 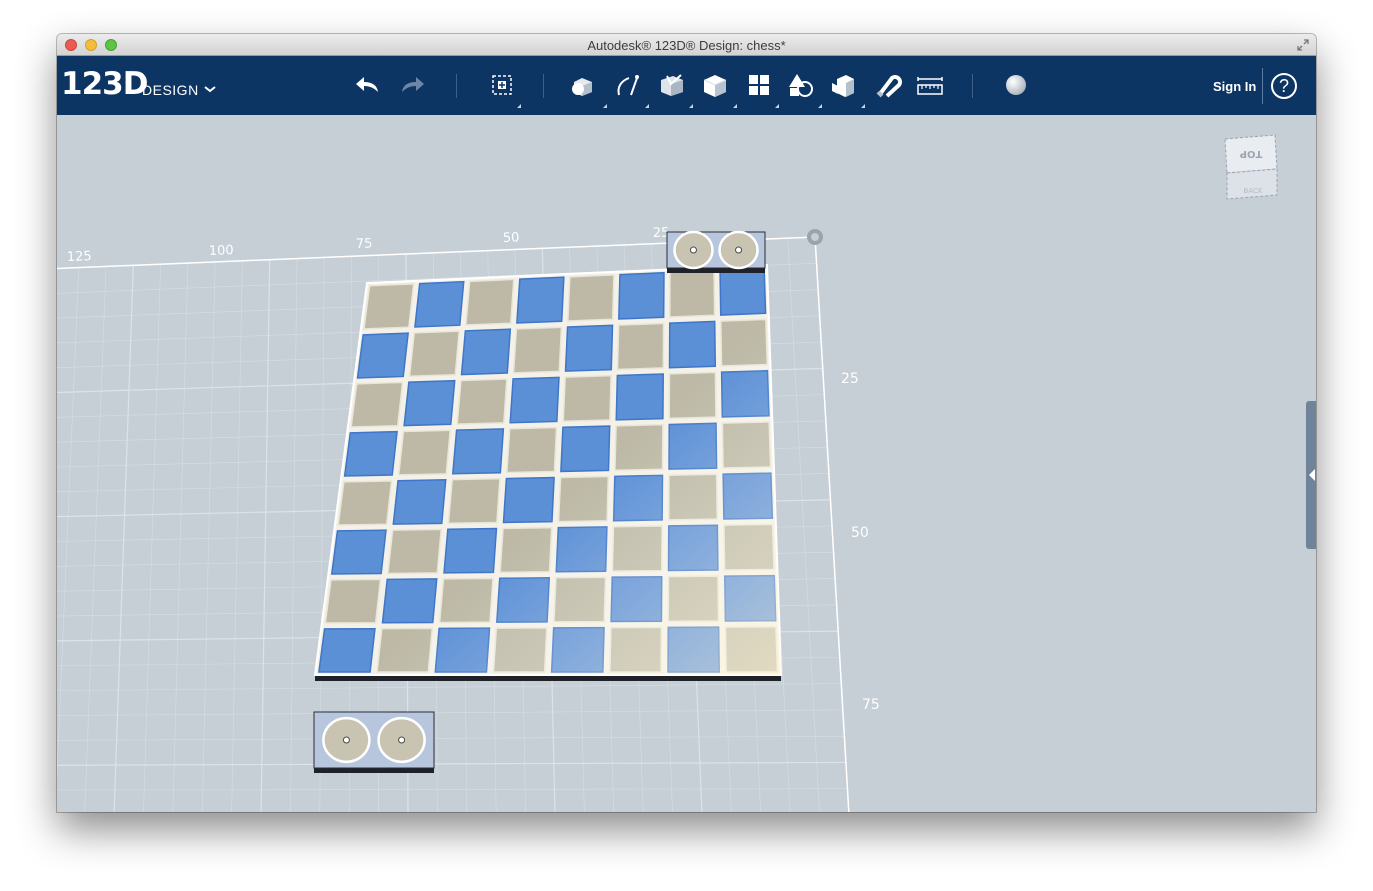 What do you see at coordinates (691, 106) in the screenshot?
I see `construct-menu-indicator` at bounding box center [691, 106].